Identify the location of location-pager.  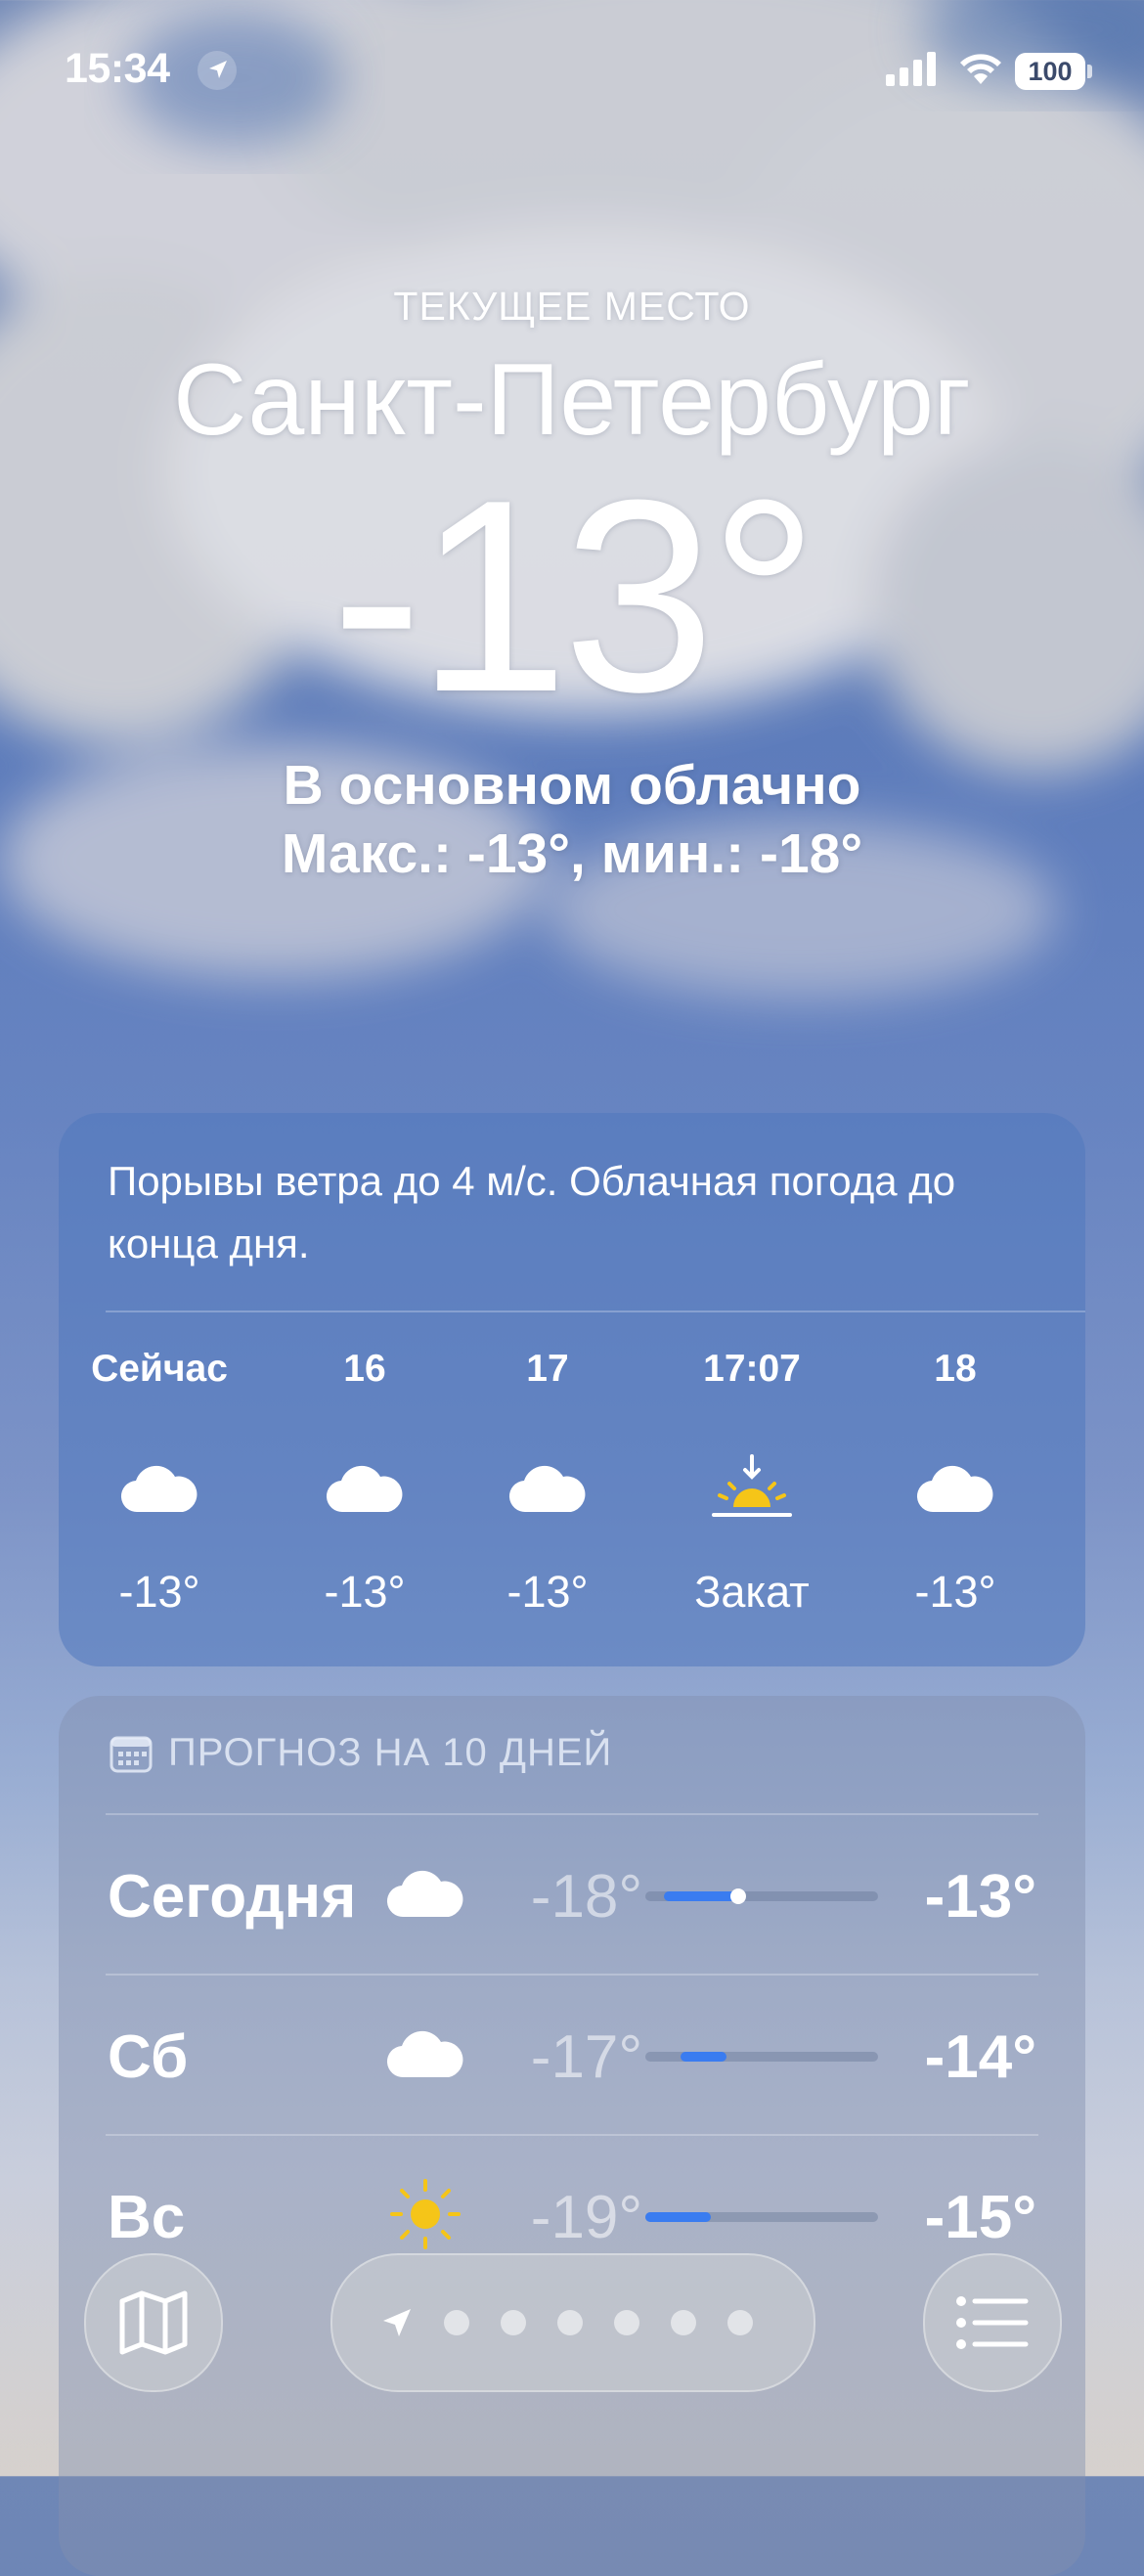
(572, 2322).